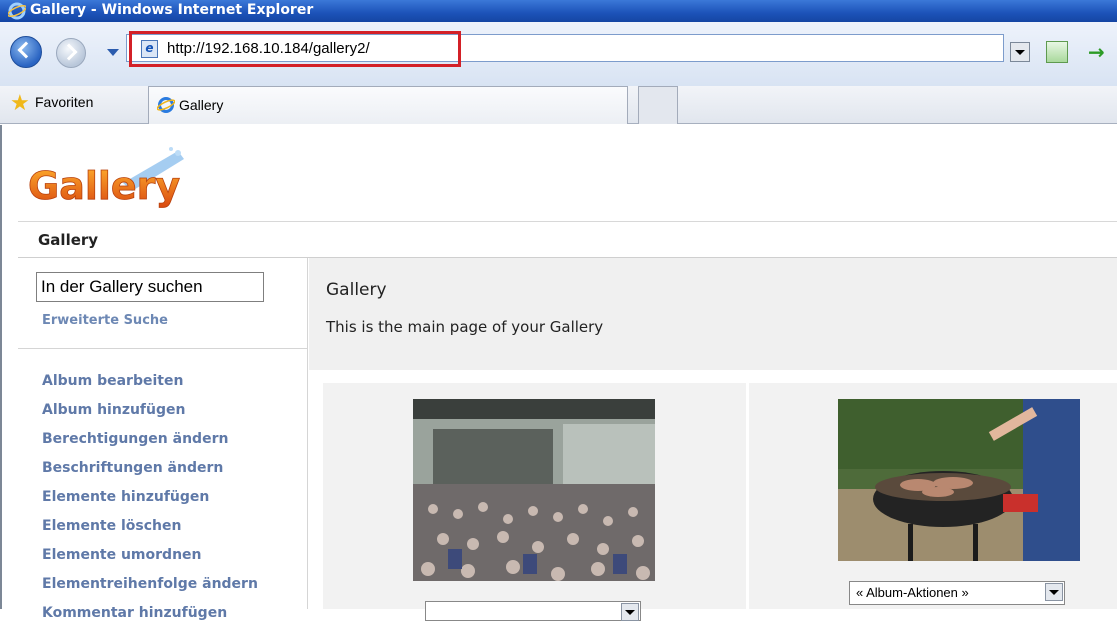 This screenshot has height=632, width=1117. What do you see at coordinates (150, 559) in the screenshot?
I see `sidebar-link-elemente-umordnen: Elemente umordnen` at bounding box center [150, 559].